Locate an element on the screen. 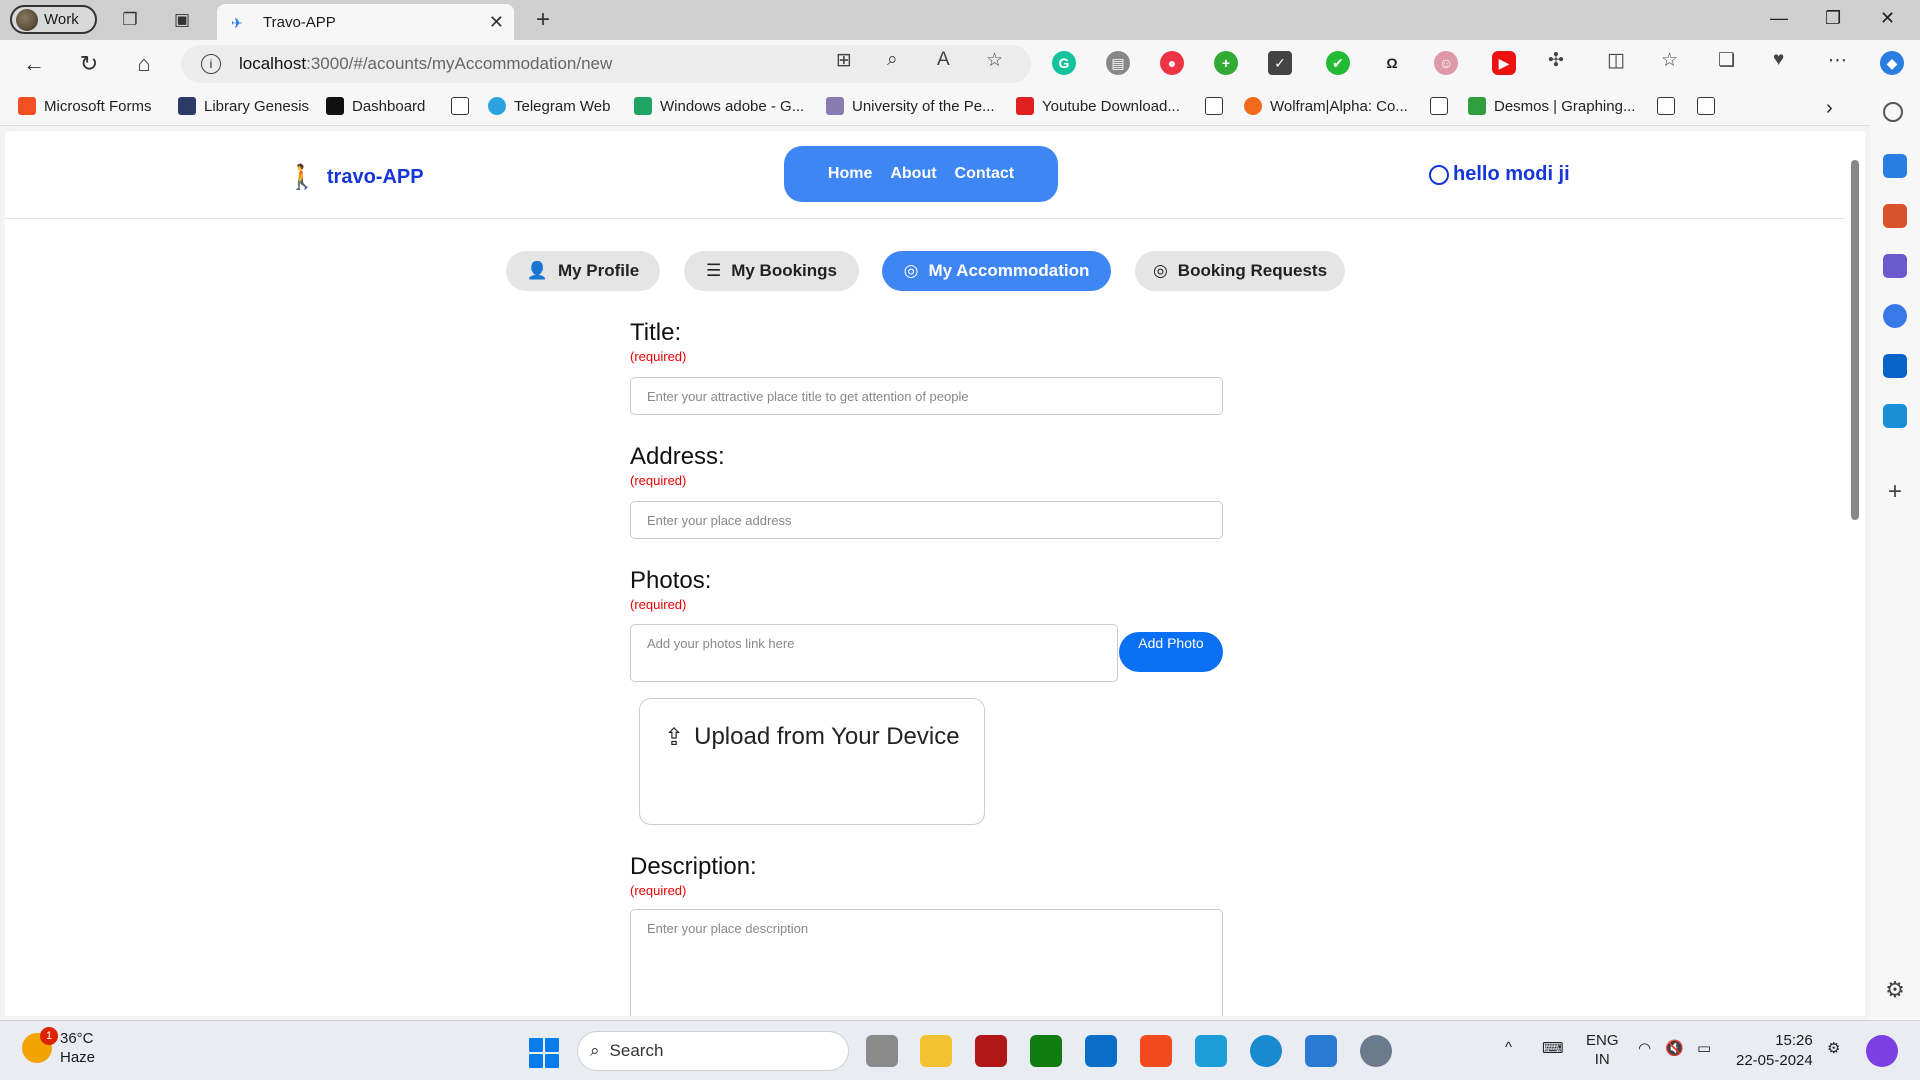 This screenshot has height=1080, width=1920. app-logo: 🚶 travo-APP is located at coordinates (355, 177).